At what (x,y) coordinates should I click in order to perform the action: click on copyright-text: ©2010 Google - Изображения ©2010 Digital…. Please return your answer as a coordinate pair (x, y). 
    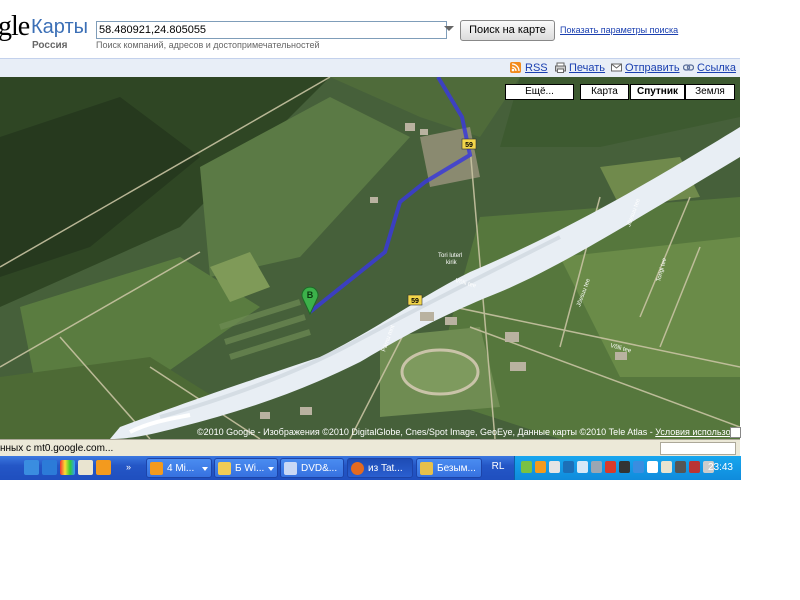
    Looking at the image, I should click on (425, 432).